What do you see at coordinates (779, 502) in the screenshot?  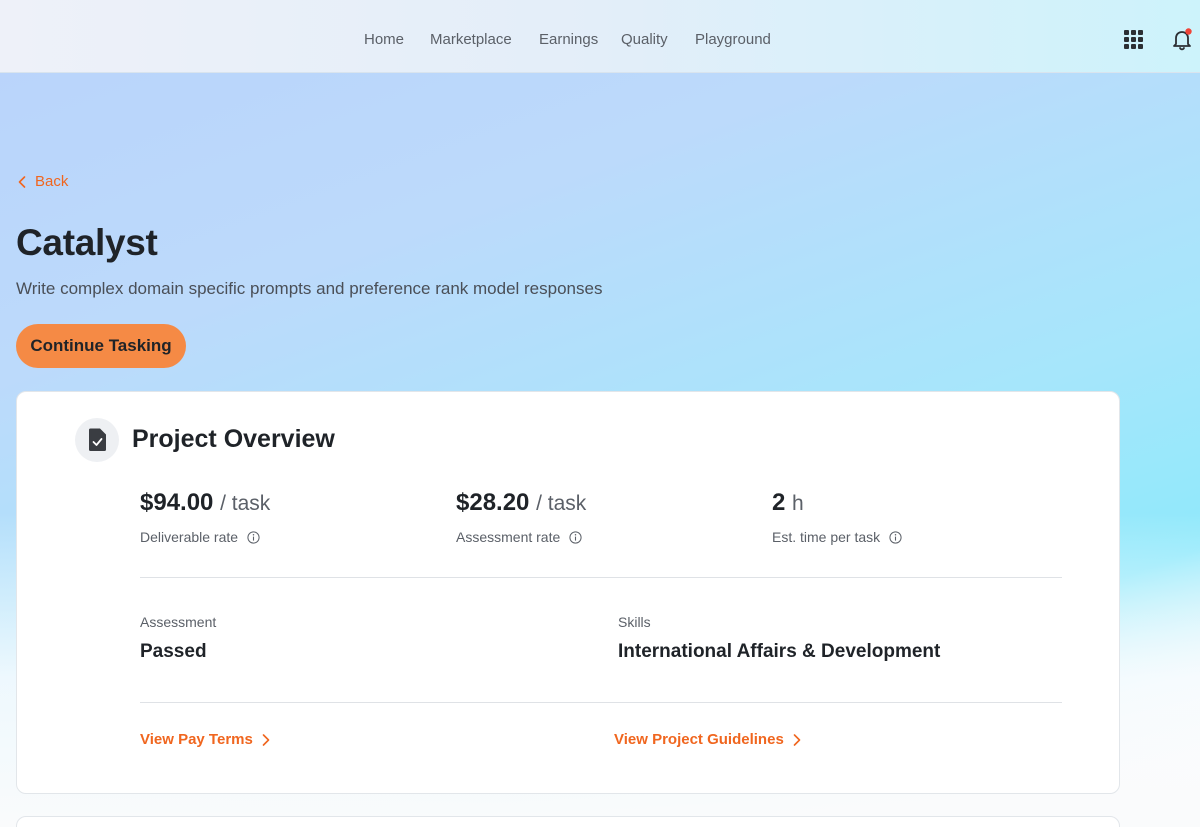 I see `time-per-task-value: 2` at bounding box center [779, 502].